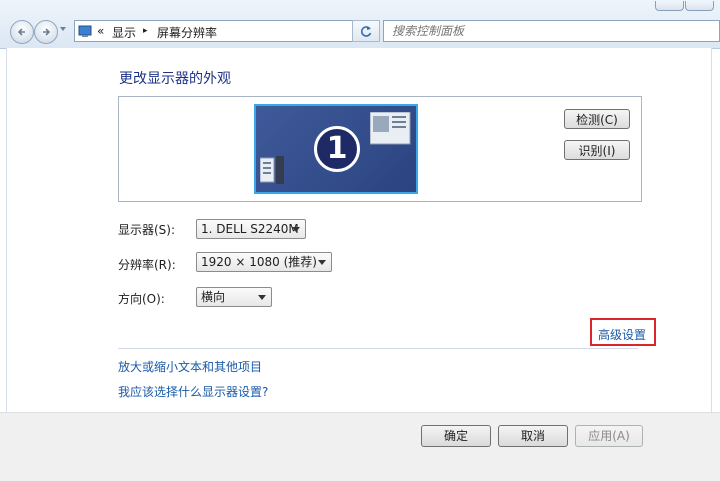 The width and height of the screenshot is (720, 481). What do you see at coordinates (124, 32) in the screenshot?
I see `breadcrumb-display: 显示` at bounding box center [124, 32].